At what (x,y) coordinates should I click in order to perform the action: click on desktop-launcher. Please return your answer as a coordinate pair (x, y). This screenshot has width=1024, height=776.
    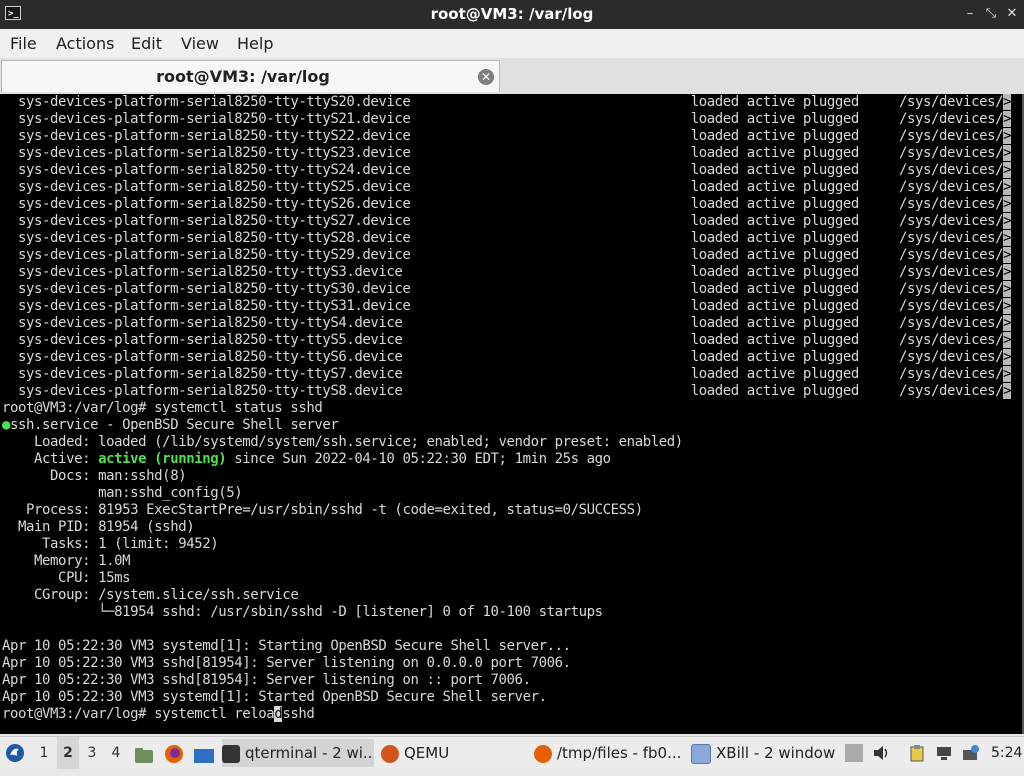
    Looking at the image, I should click on (204, 753).